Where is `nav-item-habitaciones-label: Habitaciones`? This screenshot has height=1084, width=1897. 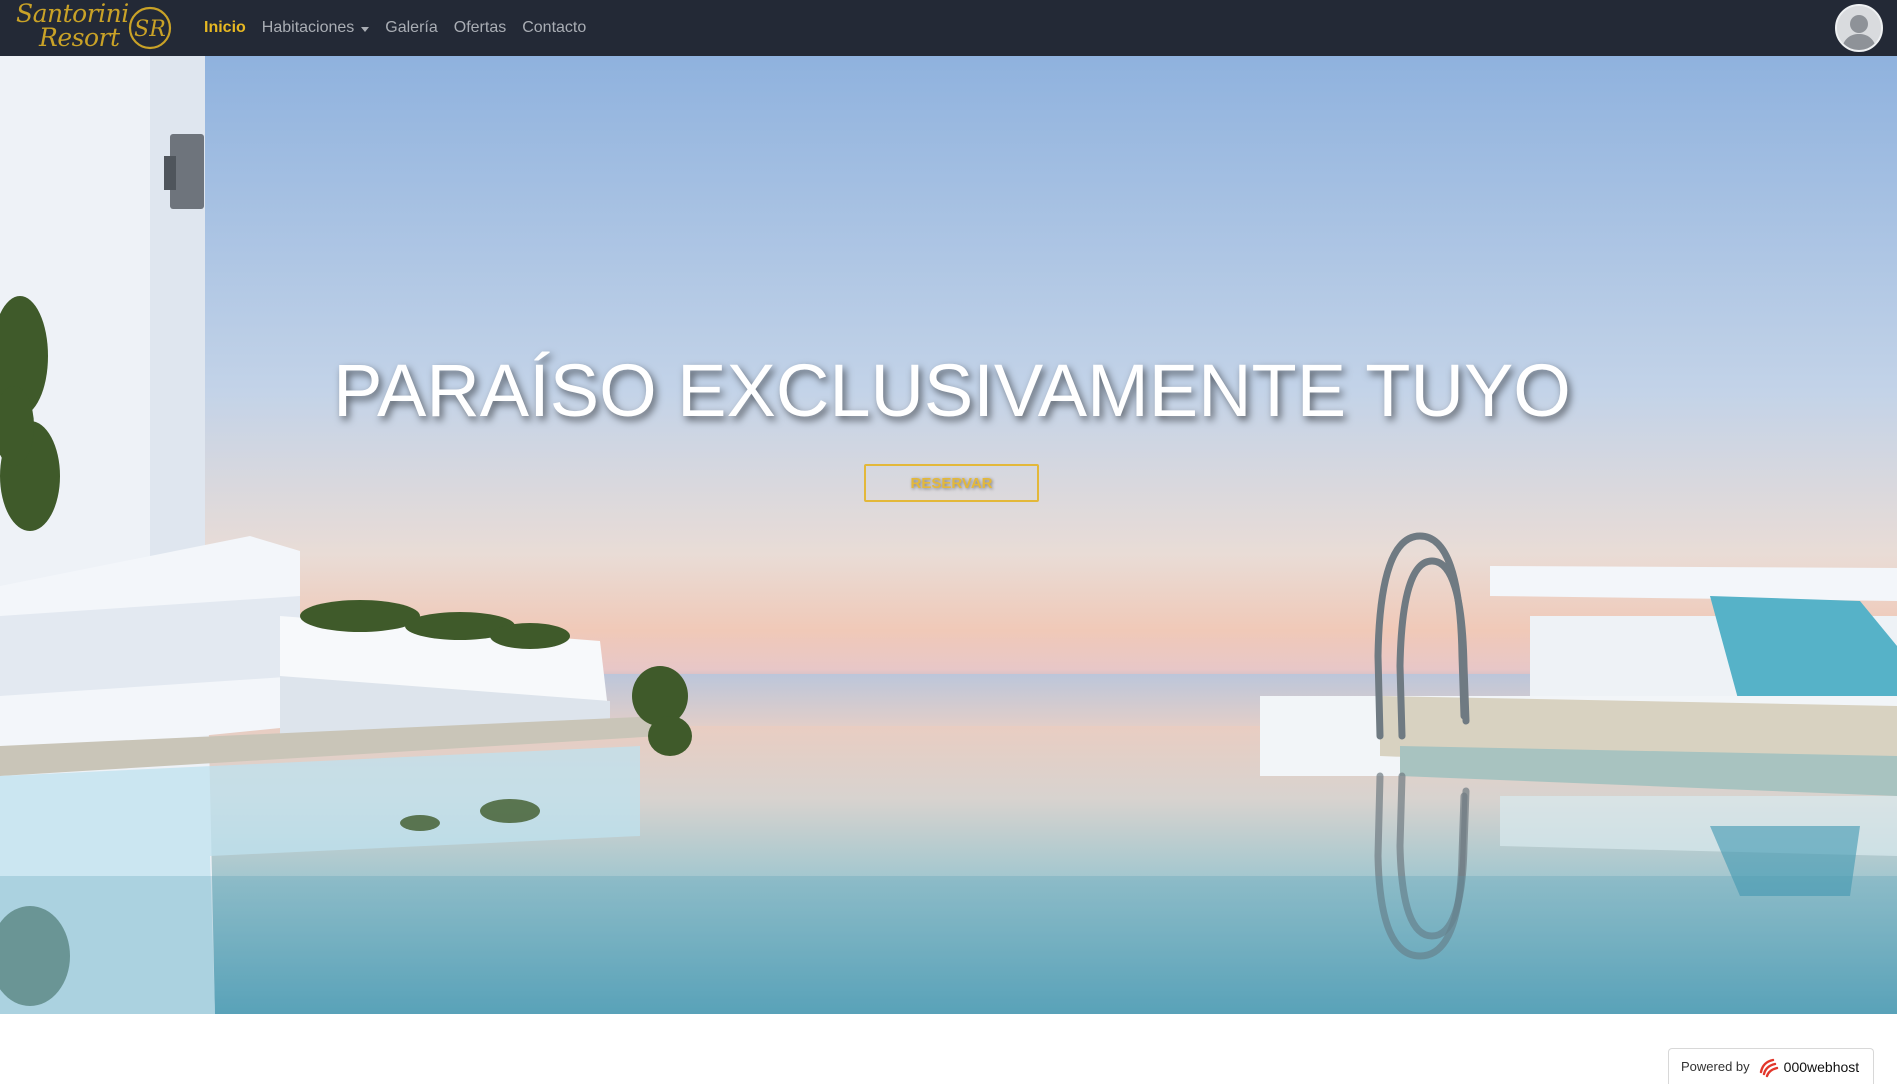
nav-item-habitaciones-label: Habitaciones is located at coordinates (308, 27).